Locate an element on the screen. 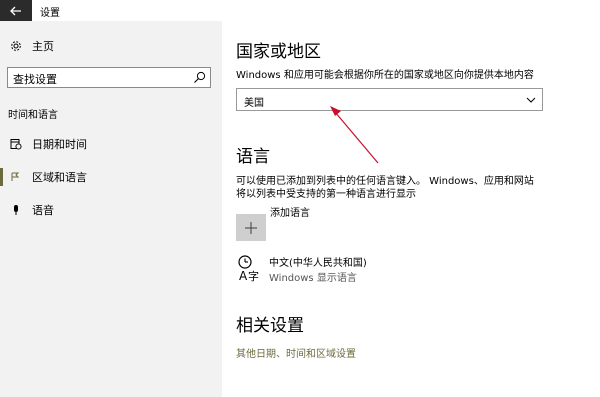 The image size is (600, 397). search-icon is located at coordinates (200, 77).